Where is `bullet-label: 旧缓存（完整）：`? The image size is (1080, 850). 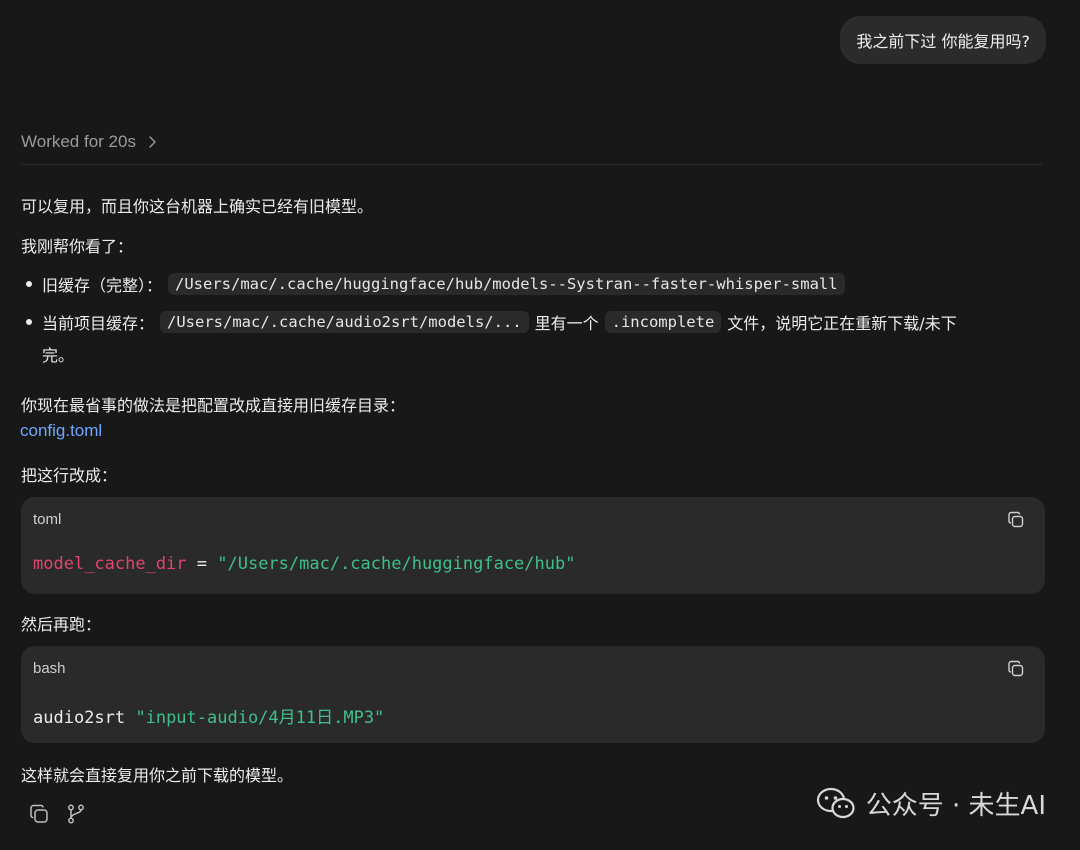 bullet-label: 旧缓存（完整）： is located at coordinates (102, 285).